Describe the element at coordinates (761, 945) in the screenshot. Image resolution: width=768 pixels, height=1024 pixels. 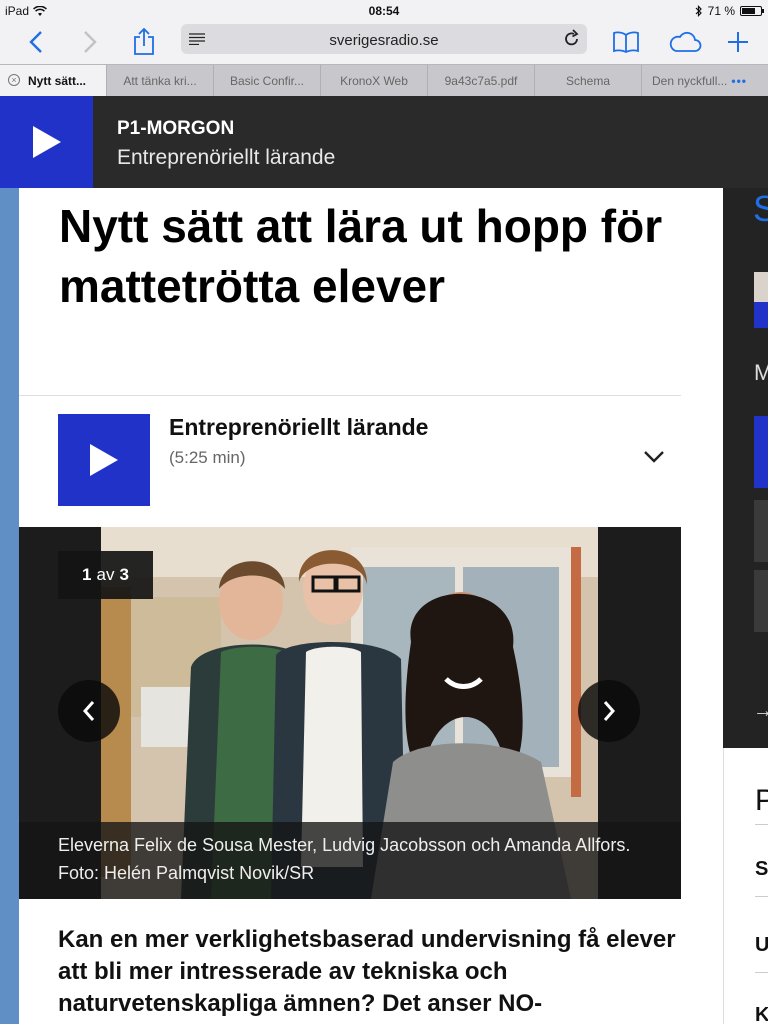
I see `sidebar-link-fragment: U` at that location.